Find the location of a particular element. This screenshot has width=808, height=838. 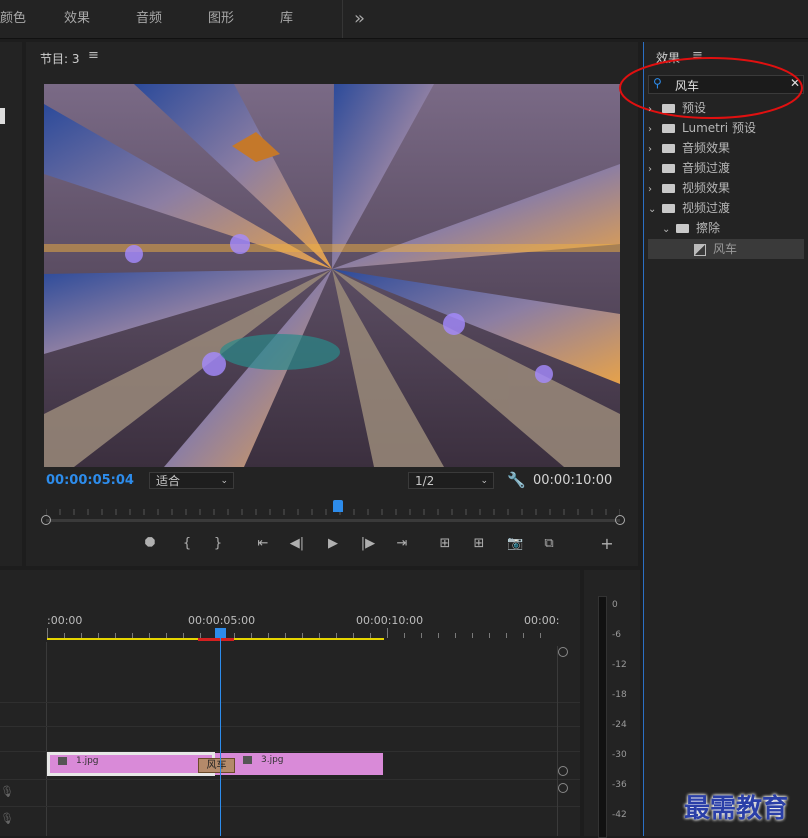

transition-clip: 风车 is located at coordinates (216, 765).